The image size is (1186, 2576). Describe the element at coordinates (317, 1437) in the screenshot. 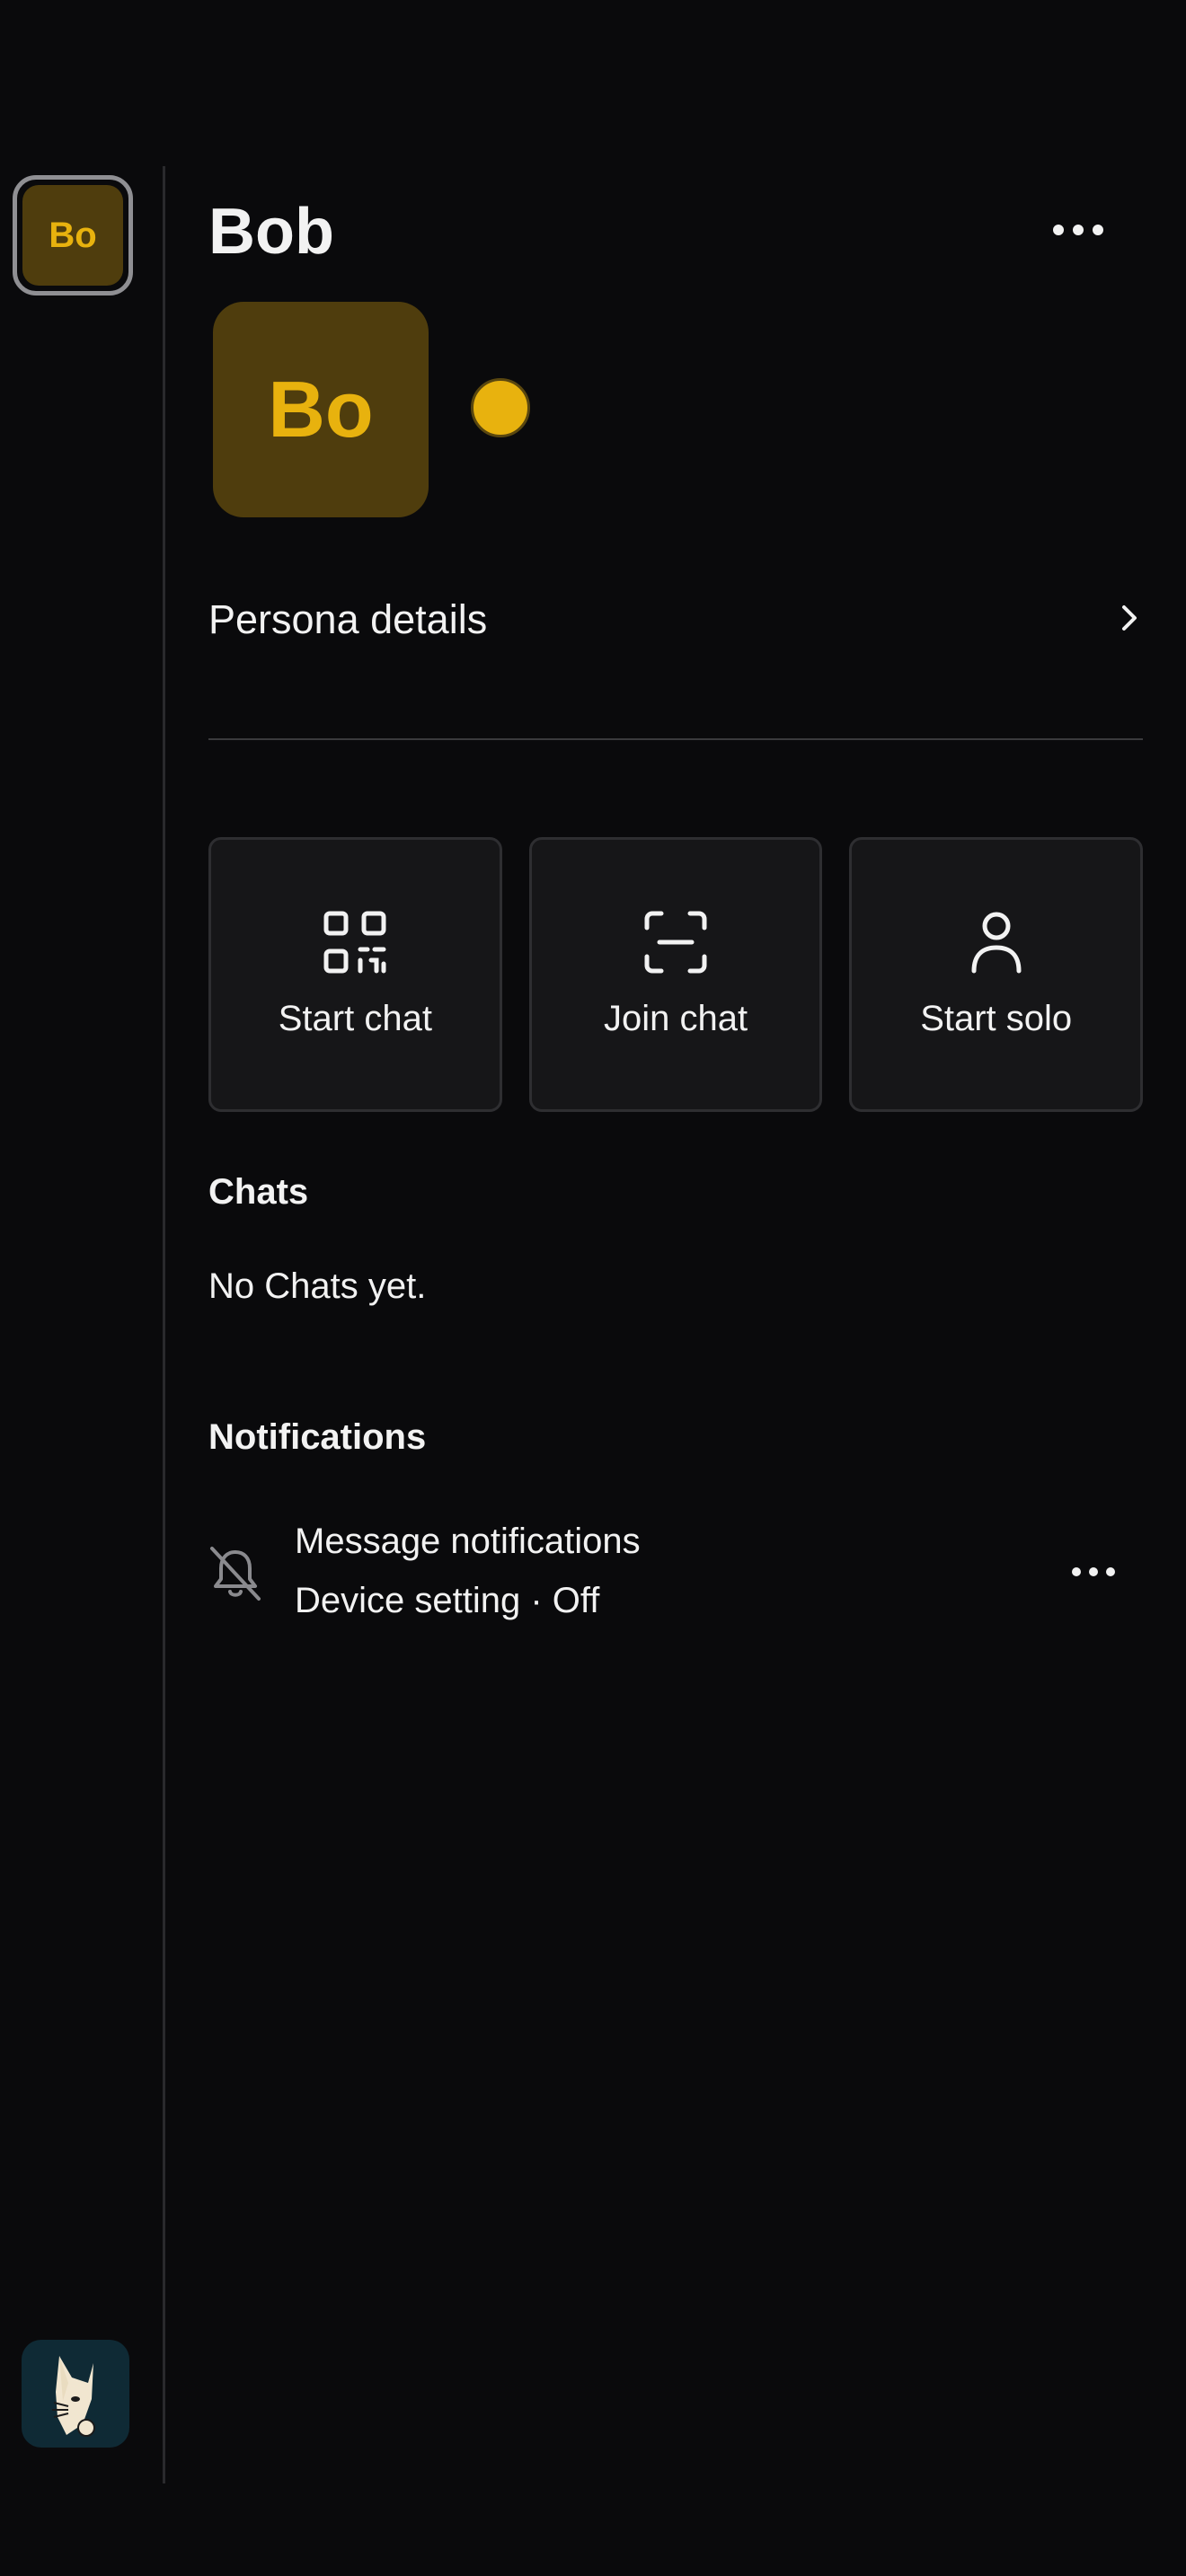

I see `notifications-heading: Notifications` at that location.